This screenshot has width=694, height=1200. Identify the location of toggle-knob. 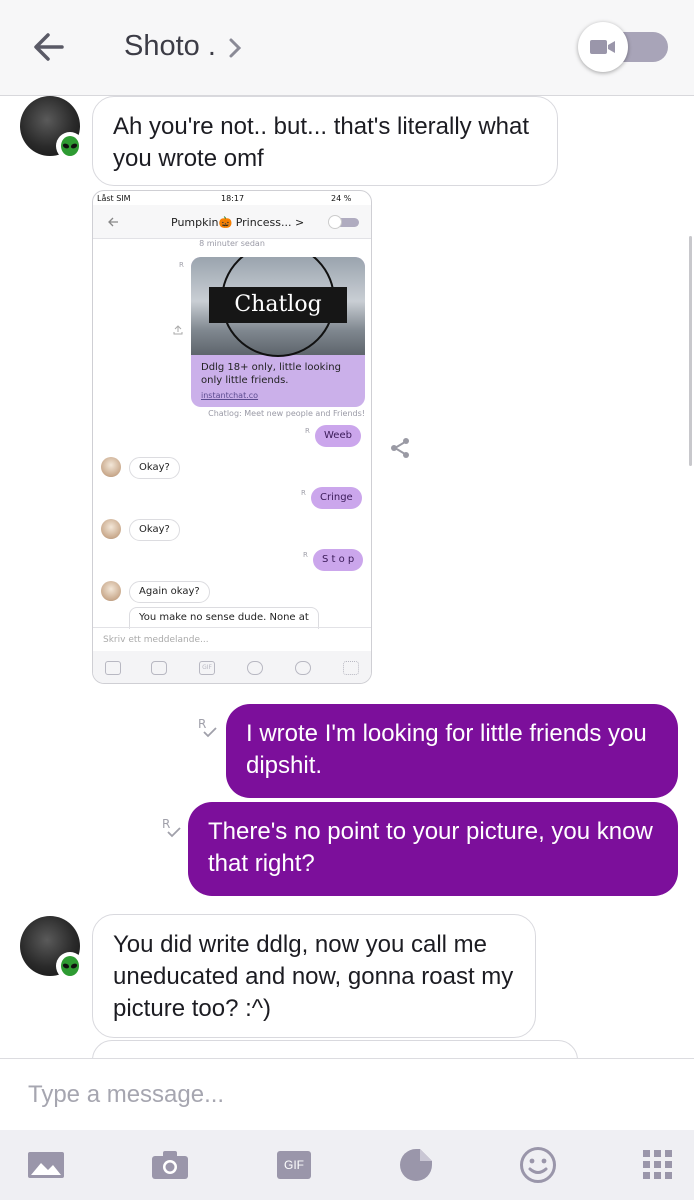
(603, 47).